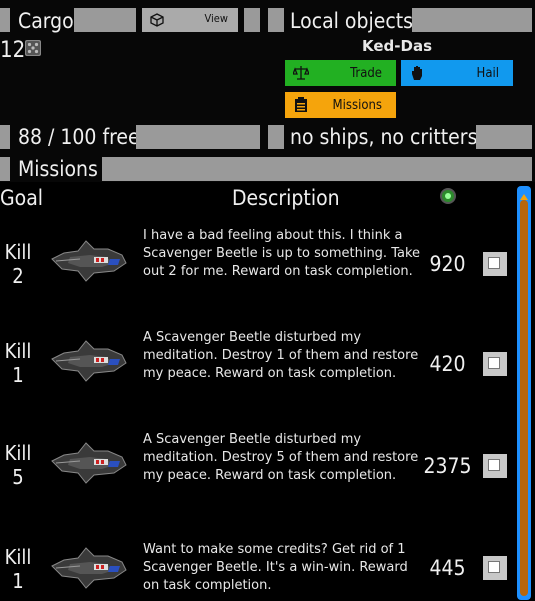  What do you see at coordinates (18, 477) in the screenshot?
I see `mission-goal-count: 5` at bounding box center [18, 477].